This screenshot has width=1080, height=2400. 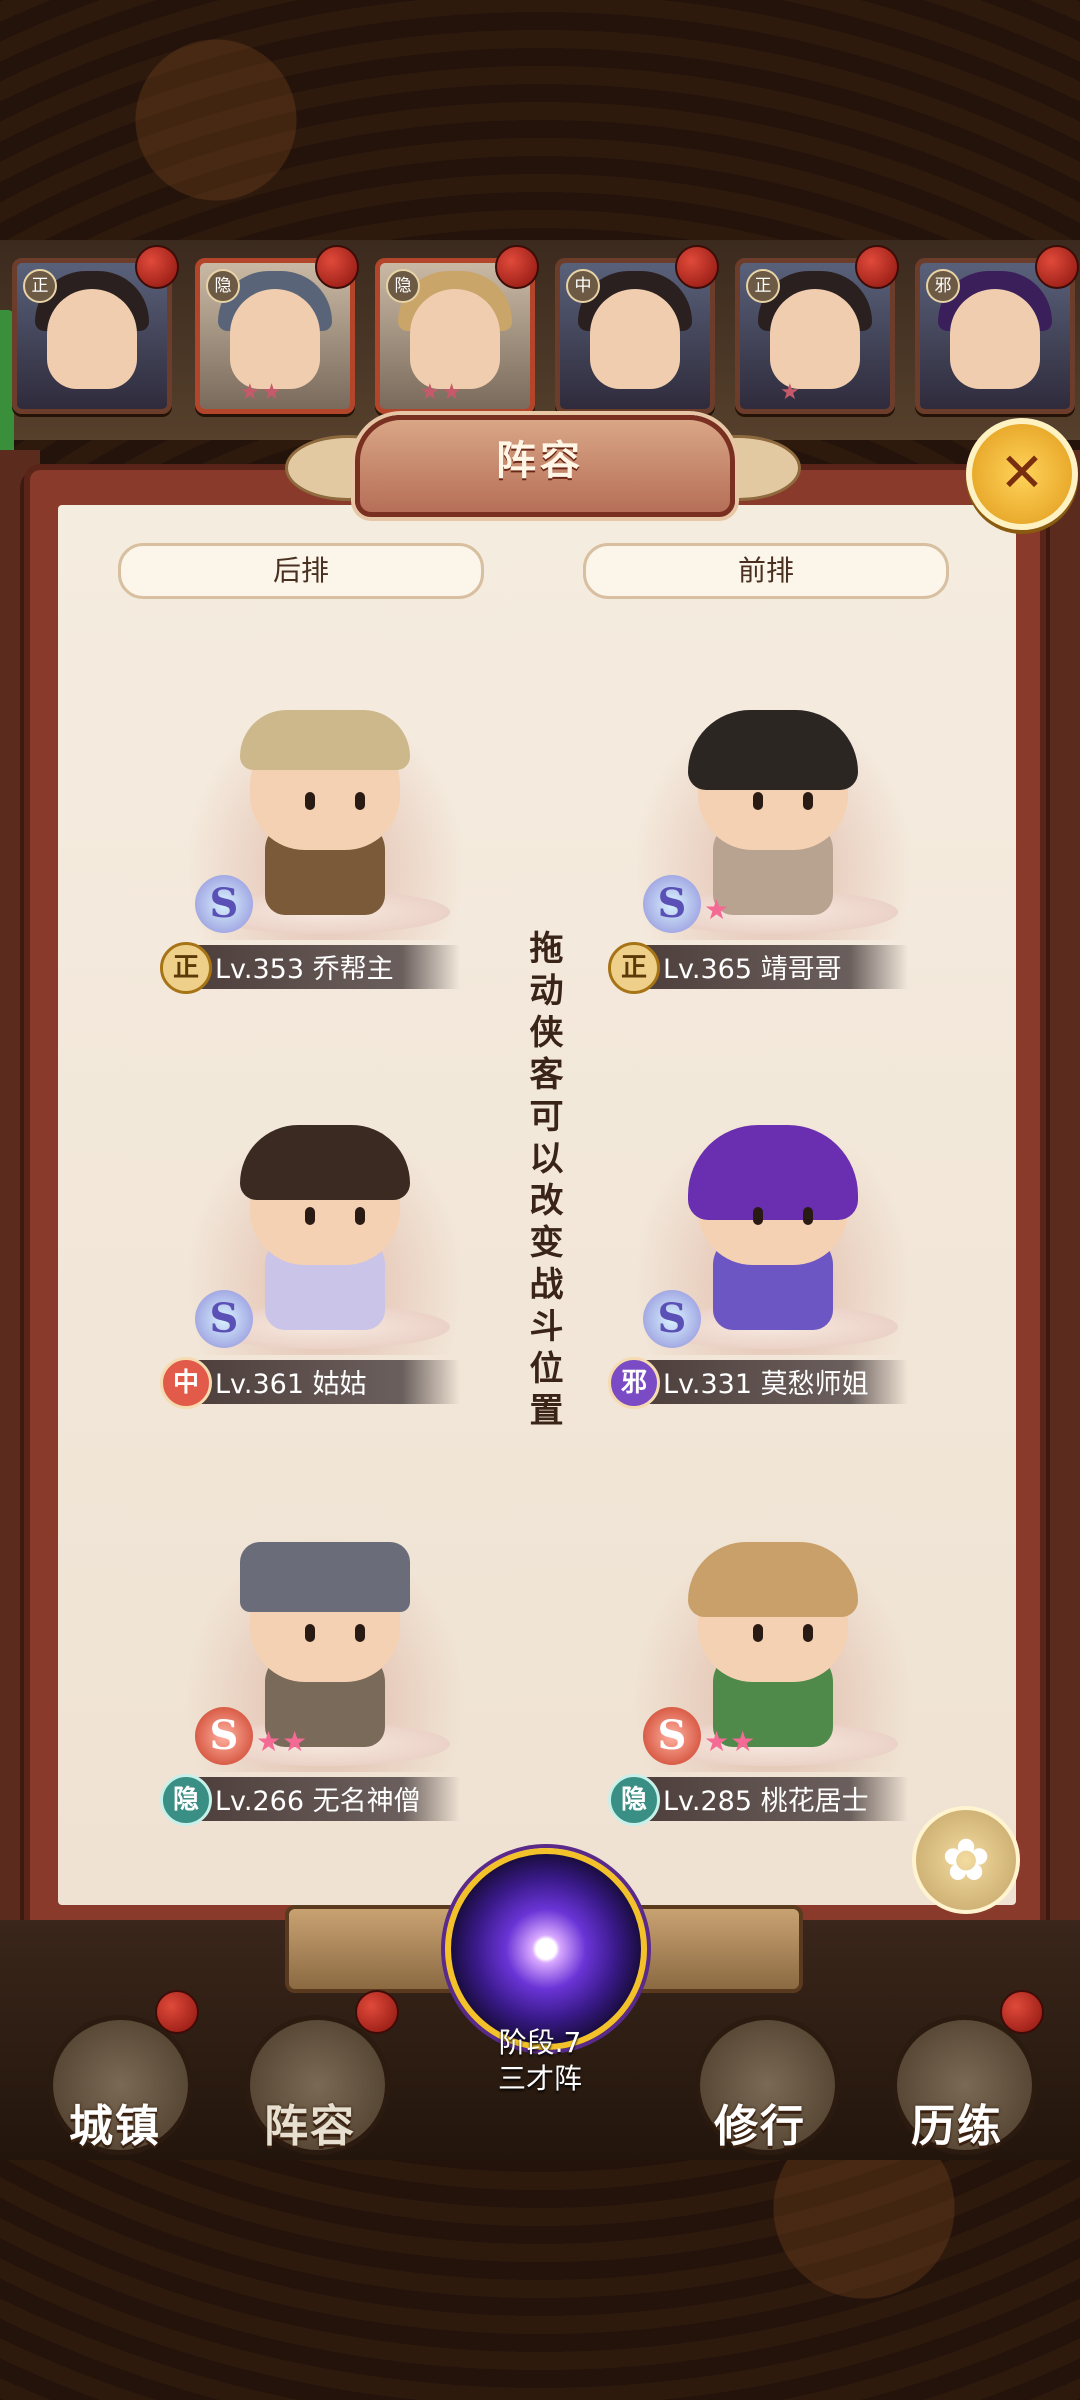 What do you see at coordinates (304, 969) in the screenshot?
I see `hero-name: Lv.353 乔帮主` at bounding box center [304, 969].